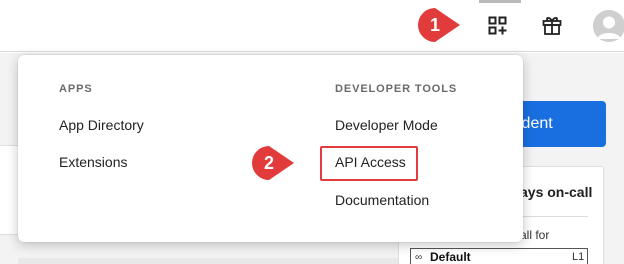 This screenshot has height=264, width=624. Describe the element at coordinates (498, 26) in the screenshot. I see `apps-add-icon` at that location.